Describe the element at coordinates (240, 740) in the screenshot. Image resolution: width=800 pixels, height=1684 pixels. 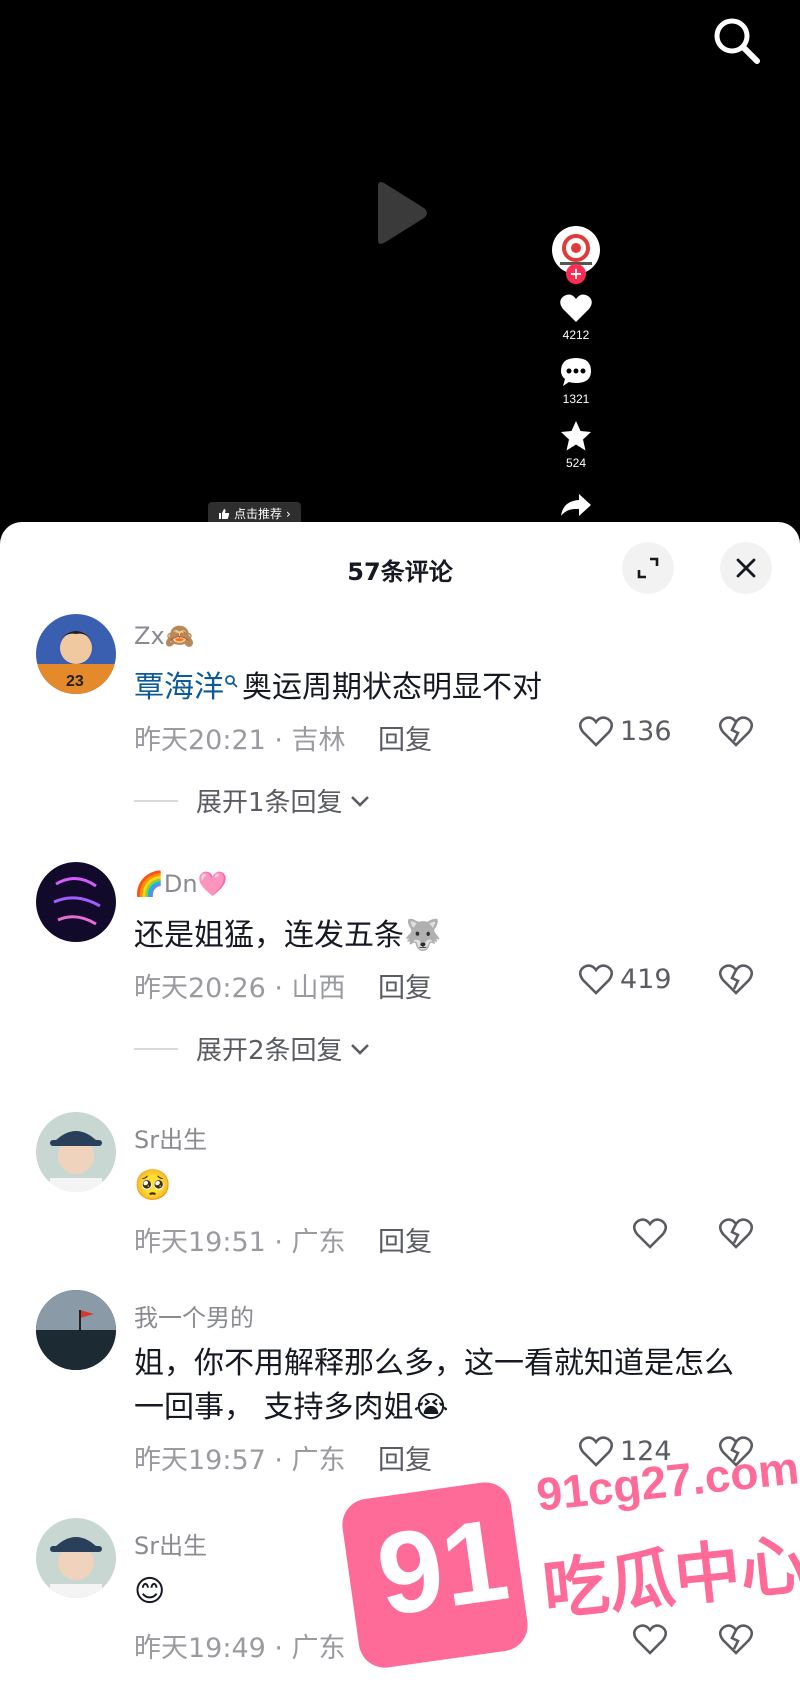
I see `comment-meta: 昨天20:21 · 吉林` at that location.